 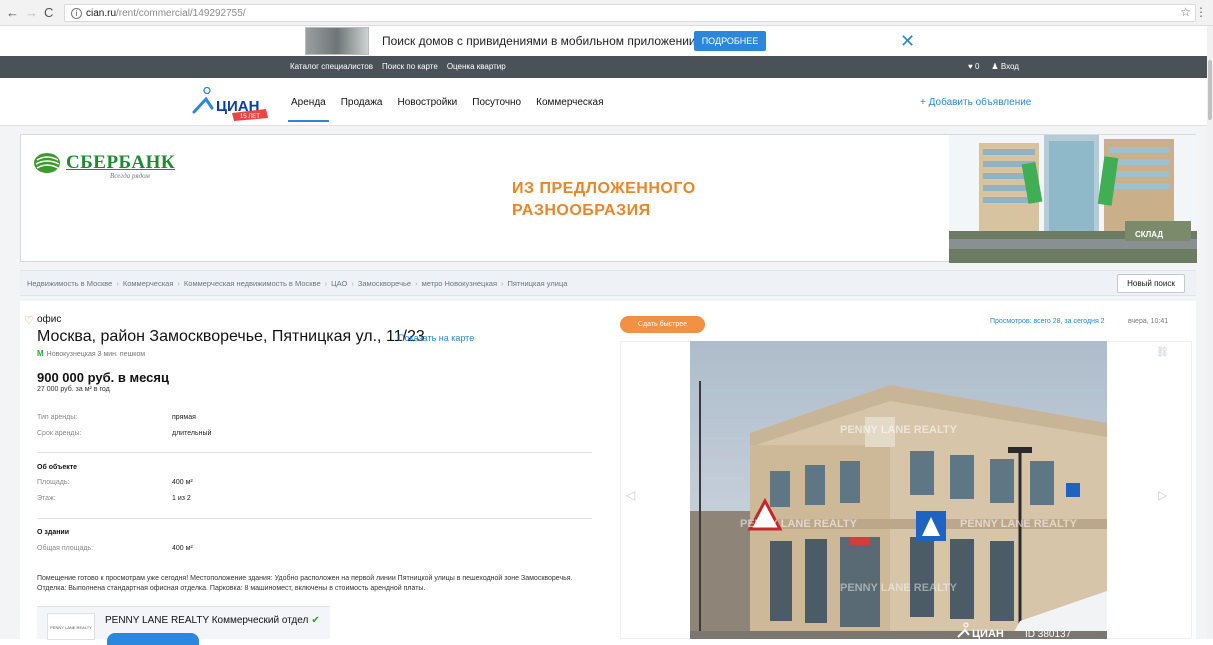 What do you see at coordinates (1210, 332) in the screenshot?
I see `scrollbar` at bounding box center [1210, 332].